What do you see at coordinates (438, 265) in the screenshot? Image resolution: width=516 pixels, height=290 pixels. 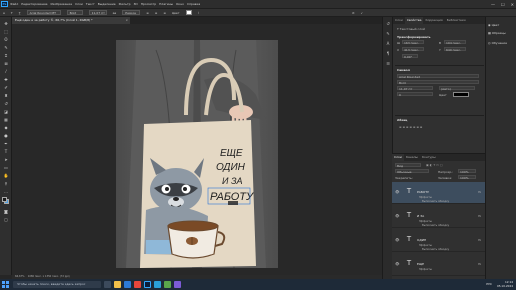 I see `layer-row: 👁 T ЕЩЕ fx Эффекты` at bounding box center [438, 265].